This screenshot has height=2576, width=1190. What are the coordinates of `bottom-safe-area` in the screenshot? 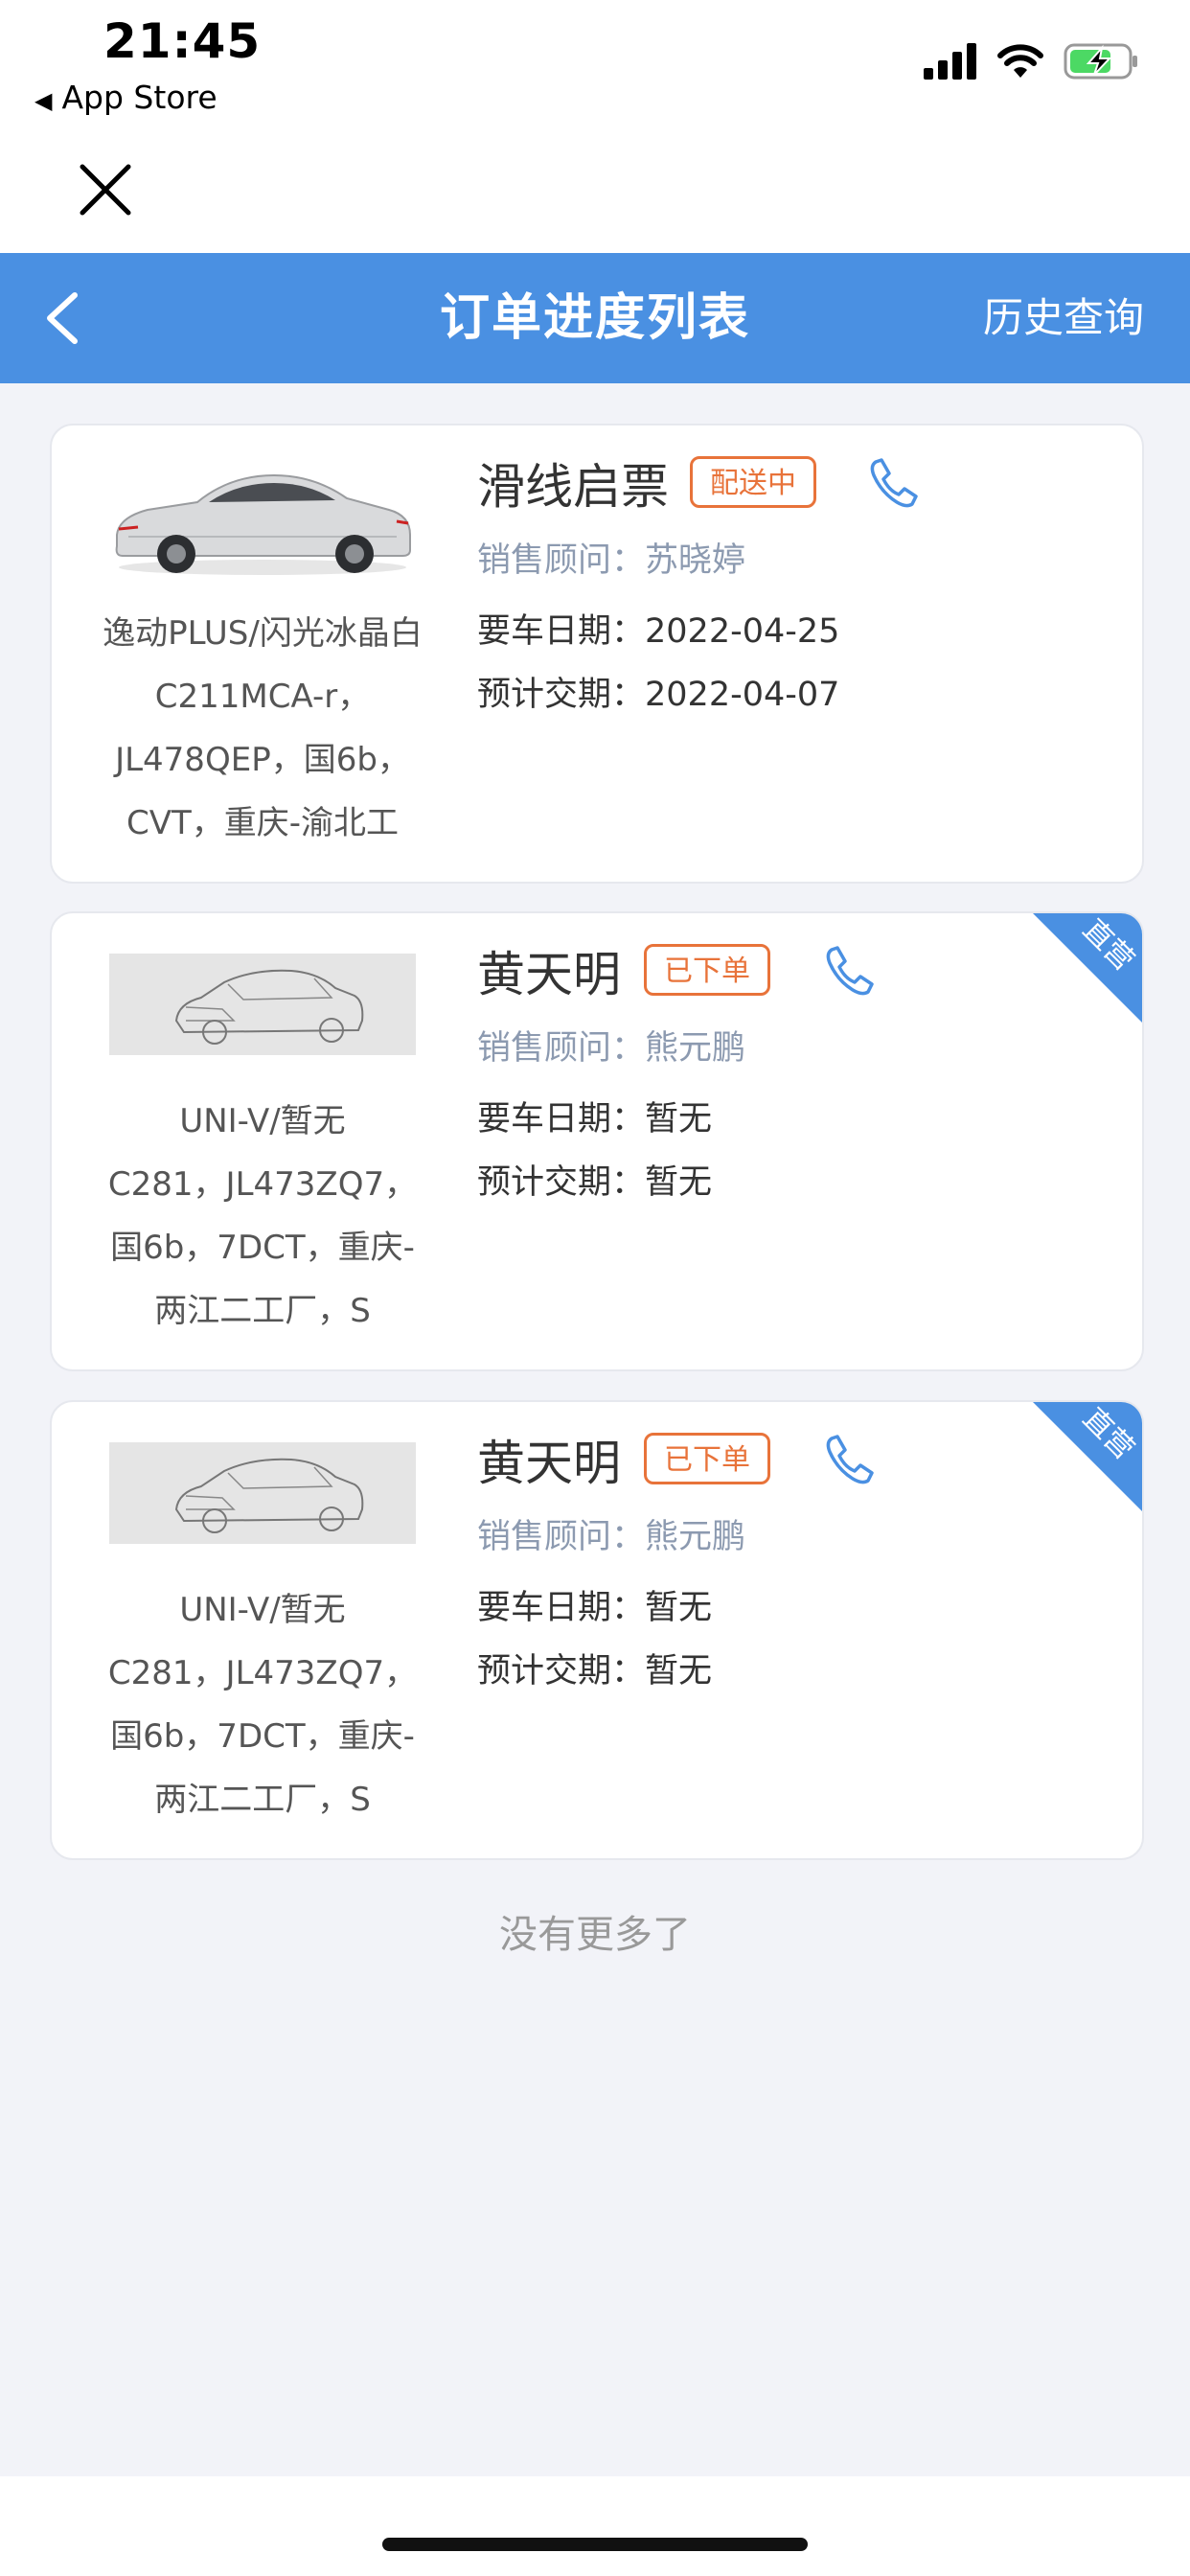 It's located at (595, 2526).